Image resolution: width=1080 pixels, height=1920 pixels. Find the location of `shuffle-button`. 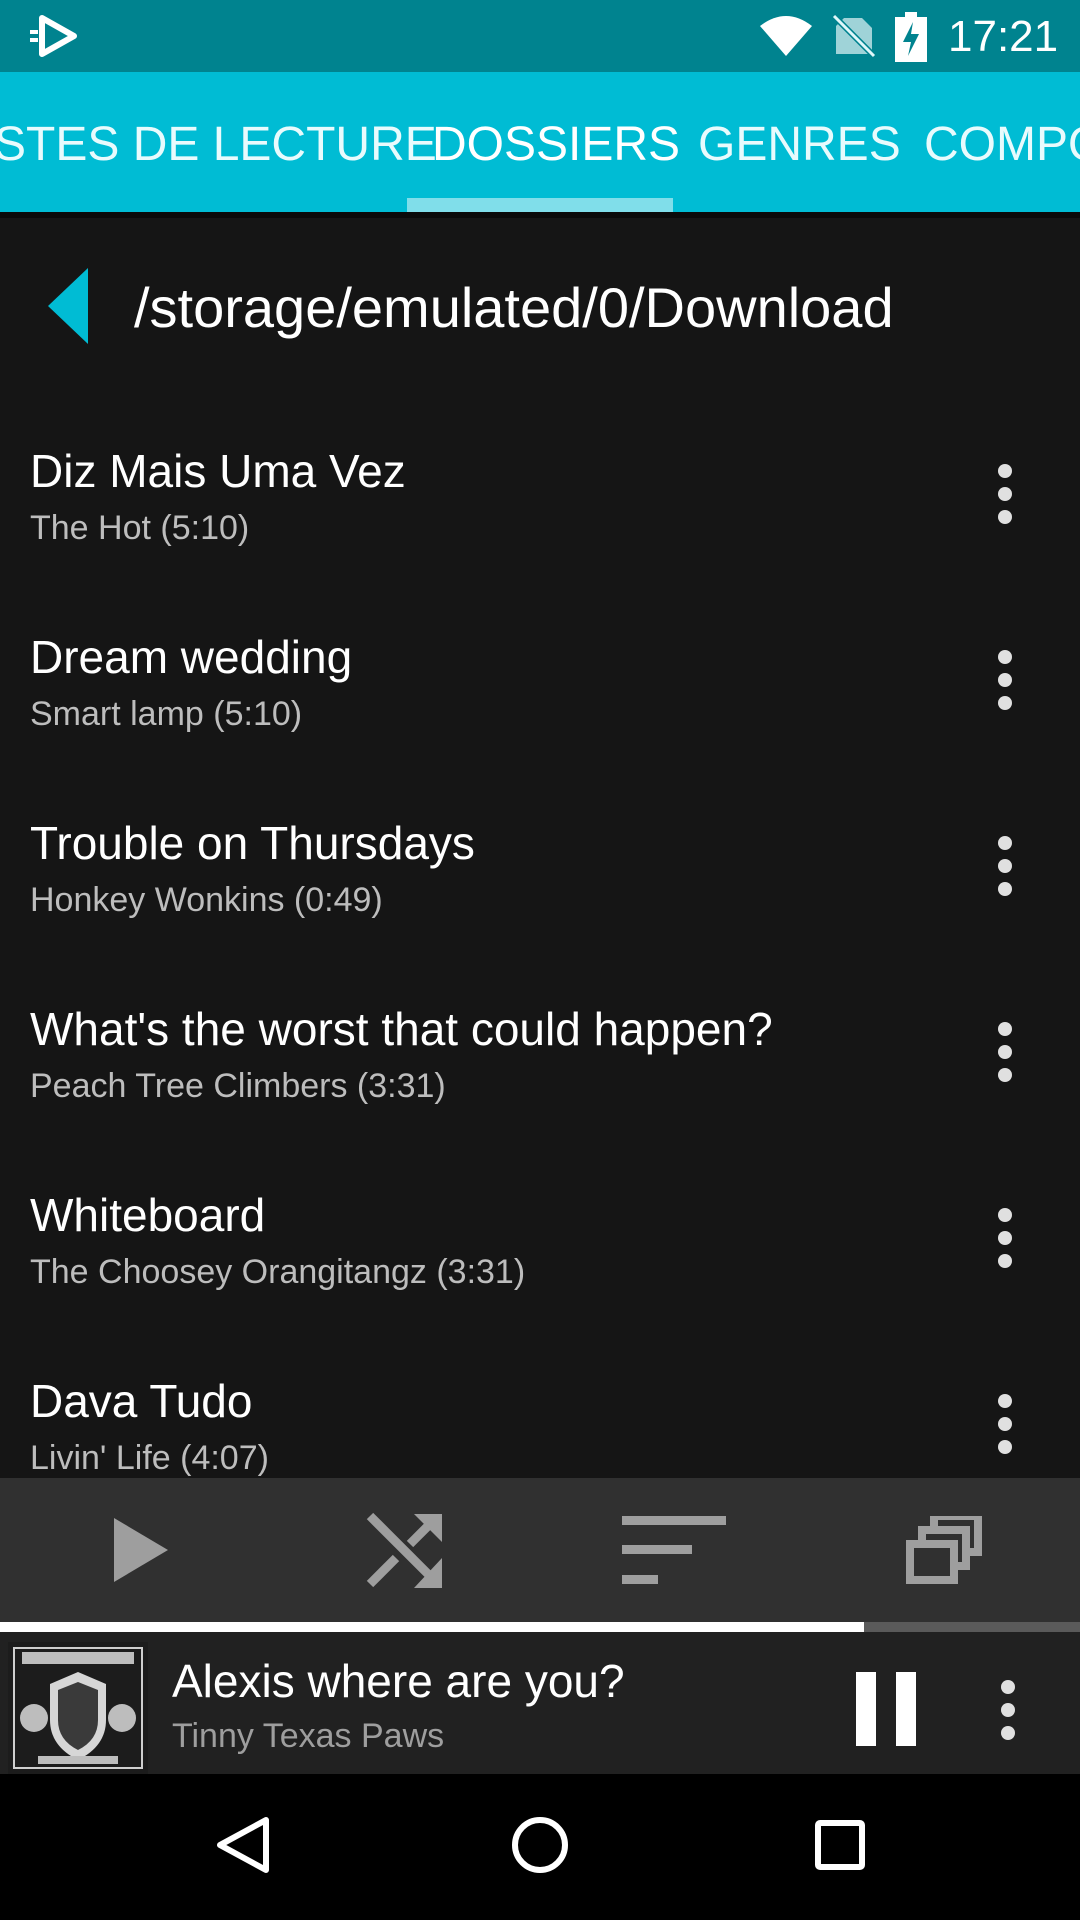

shuffle-button is located at coordinates (405, 1550).